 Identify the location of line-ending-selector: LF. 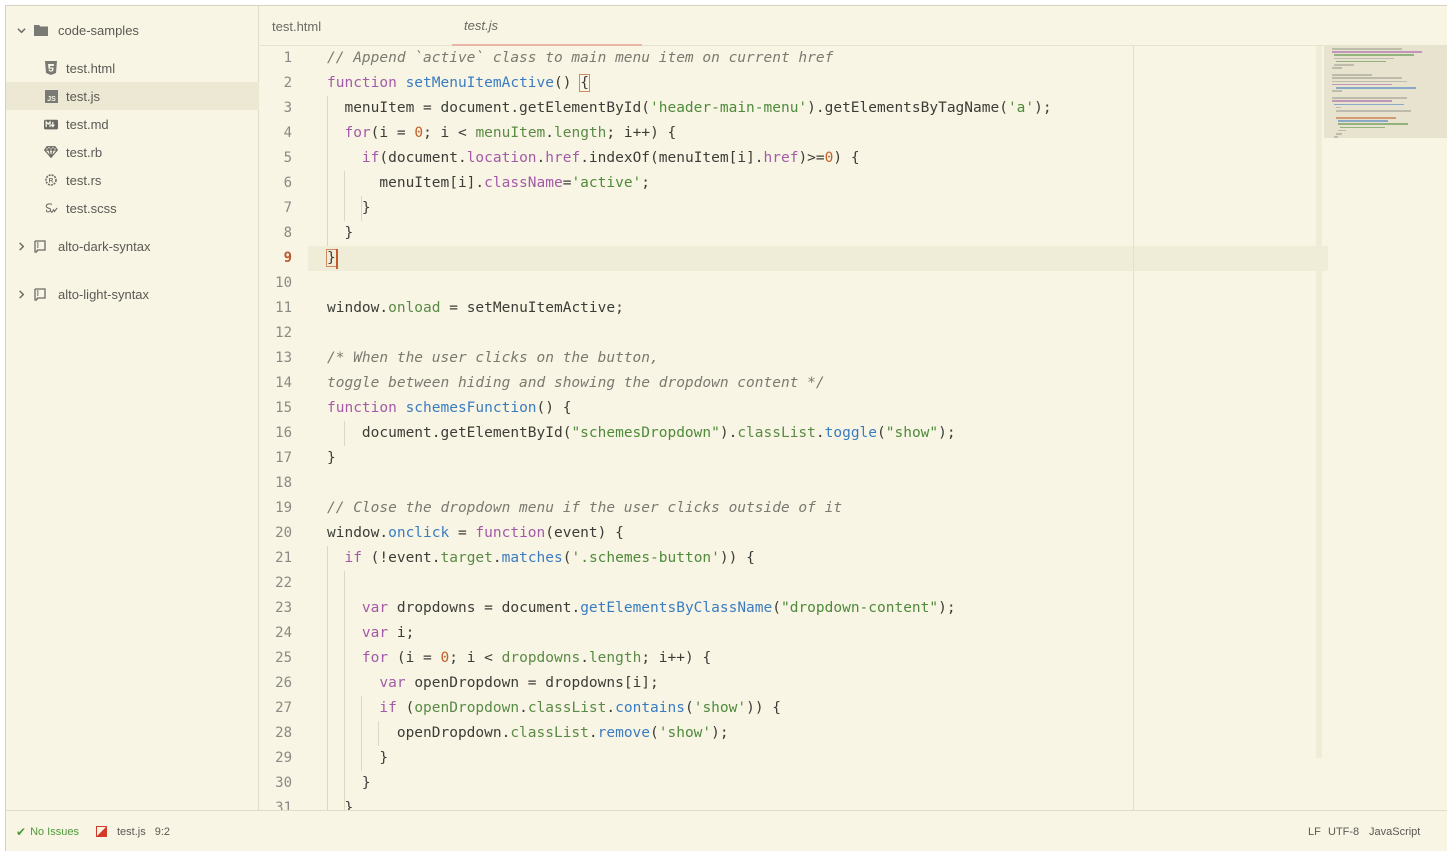
(1314, 831).